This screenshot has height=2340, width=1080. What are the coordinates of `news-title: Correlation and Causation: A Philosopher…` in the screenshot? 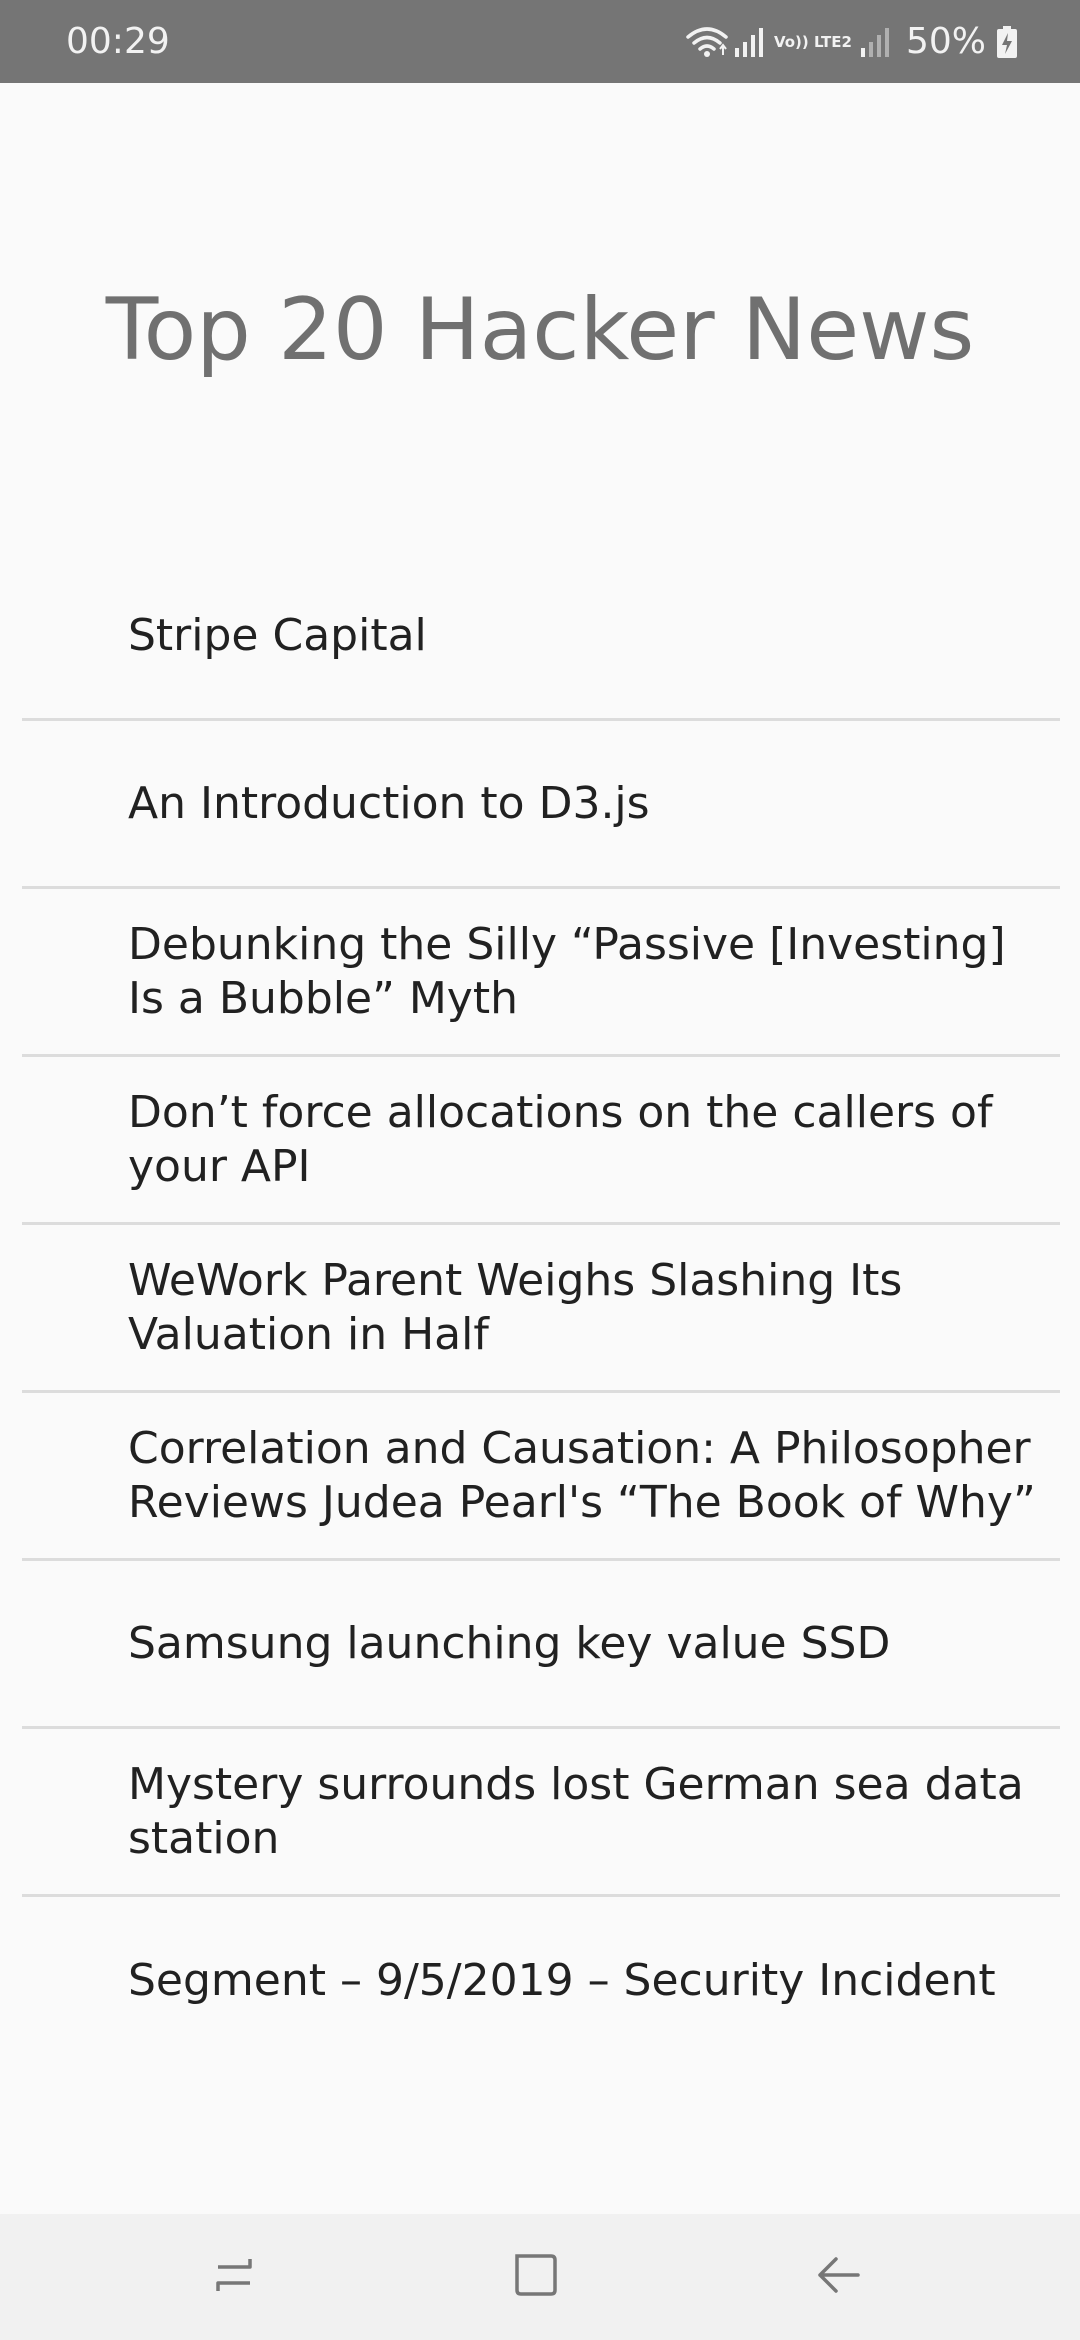 It's located at (582, 1475).